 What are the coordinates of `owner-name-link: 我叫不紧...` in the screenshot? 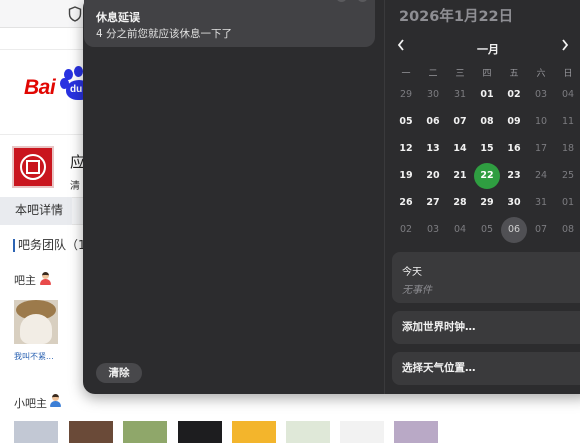 It's located at (34, 356).